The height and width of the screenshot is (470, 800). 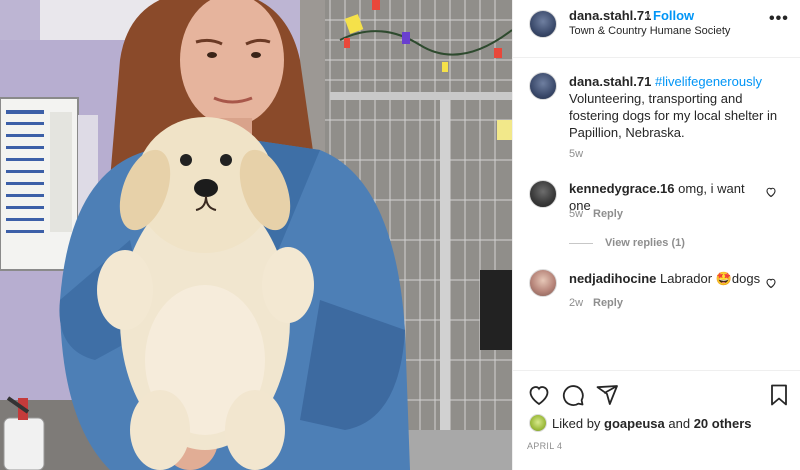 What do you see at coordinates (581, 243) in the screenshot?
I see `view-replies-line` at bounding box center [581, 243].